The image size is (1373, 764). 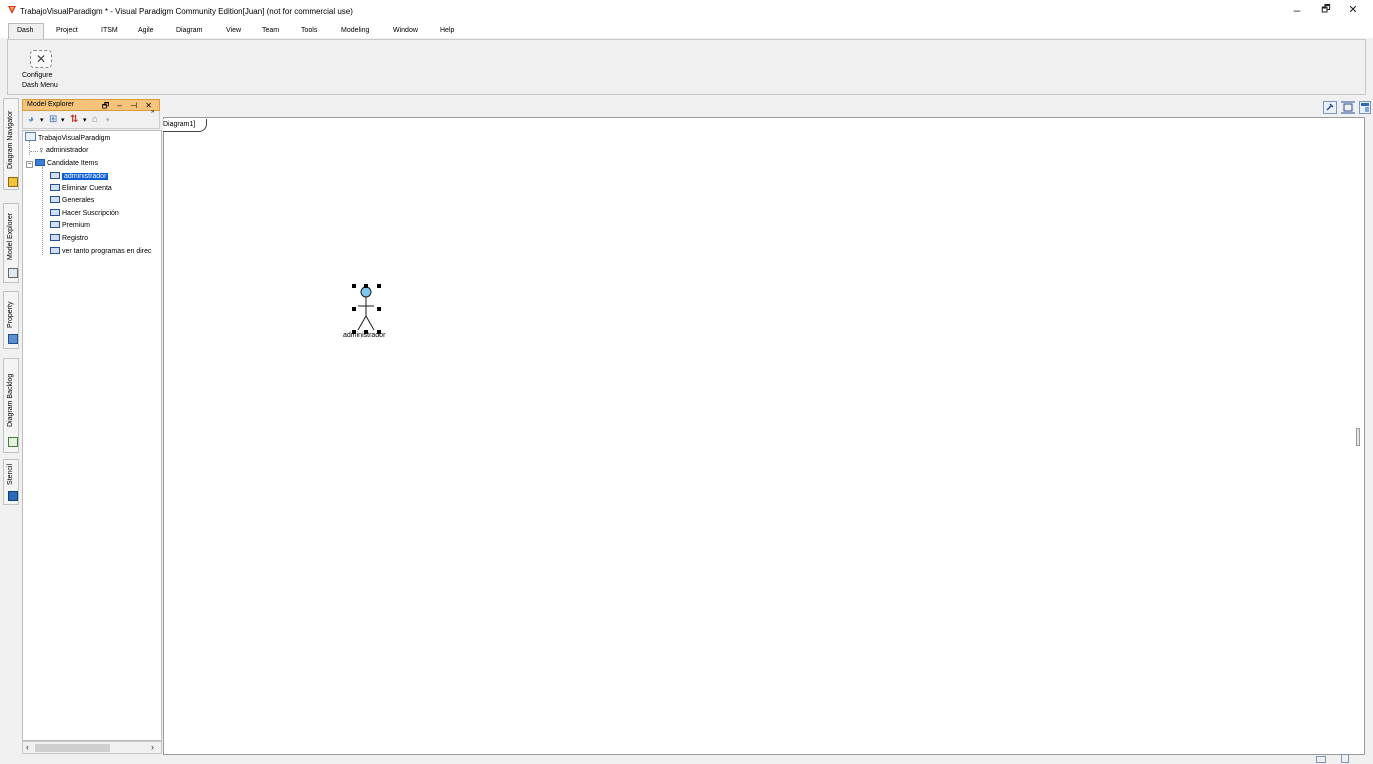 I want to click on tree-item-child-label: Premium, so click(x=76, y=225).